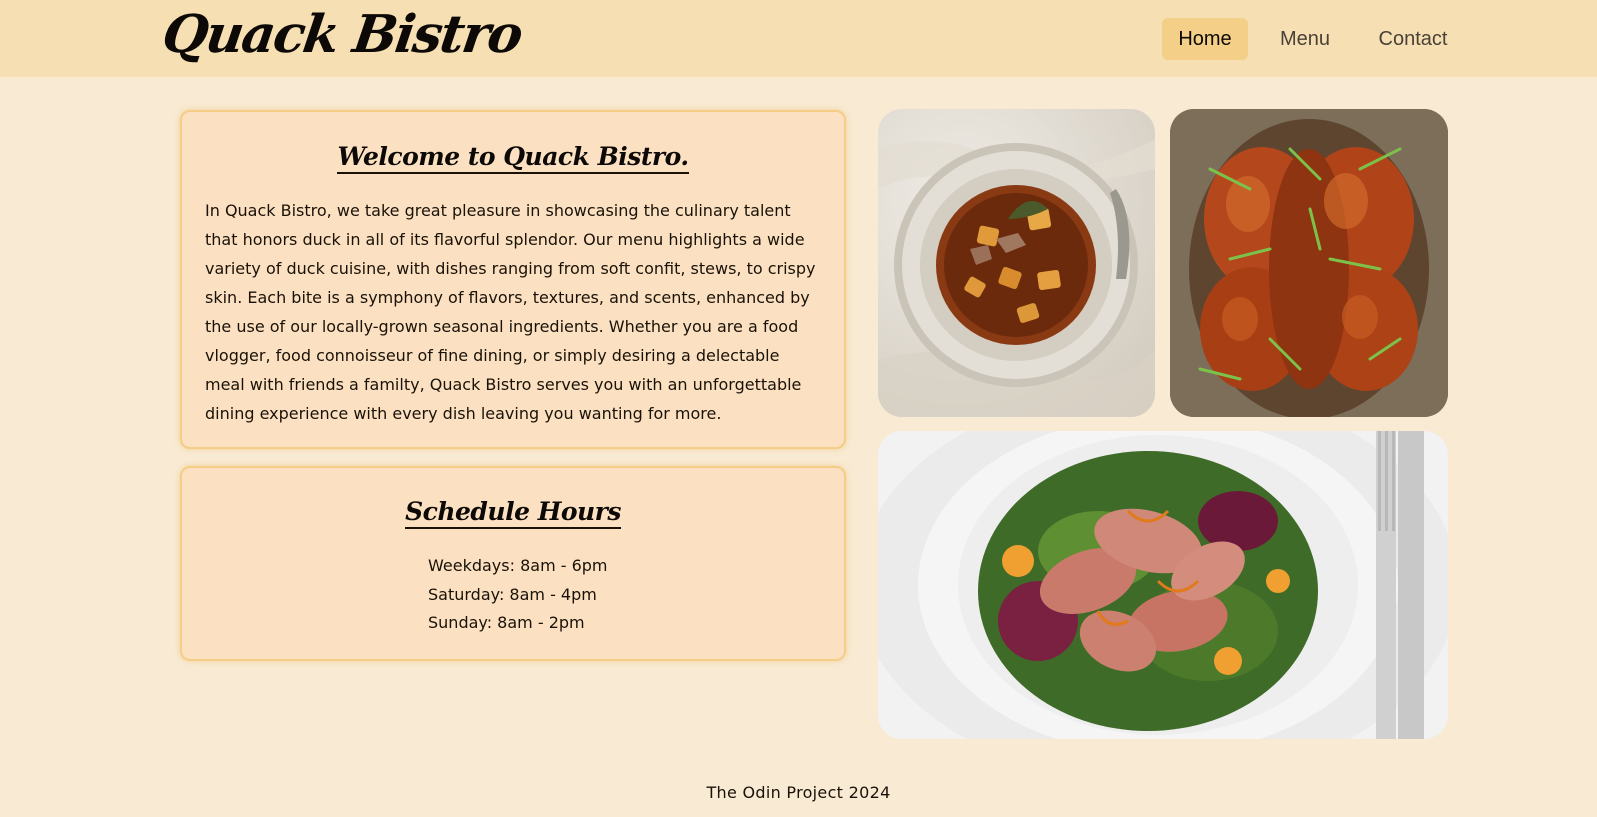 The image size is (1597, 817). Describe the element at coordinates (1309, 263) in the screenshot. I see `roast-duck-photo` at that location.